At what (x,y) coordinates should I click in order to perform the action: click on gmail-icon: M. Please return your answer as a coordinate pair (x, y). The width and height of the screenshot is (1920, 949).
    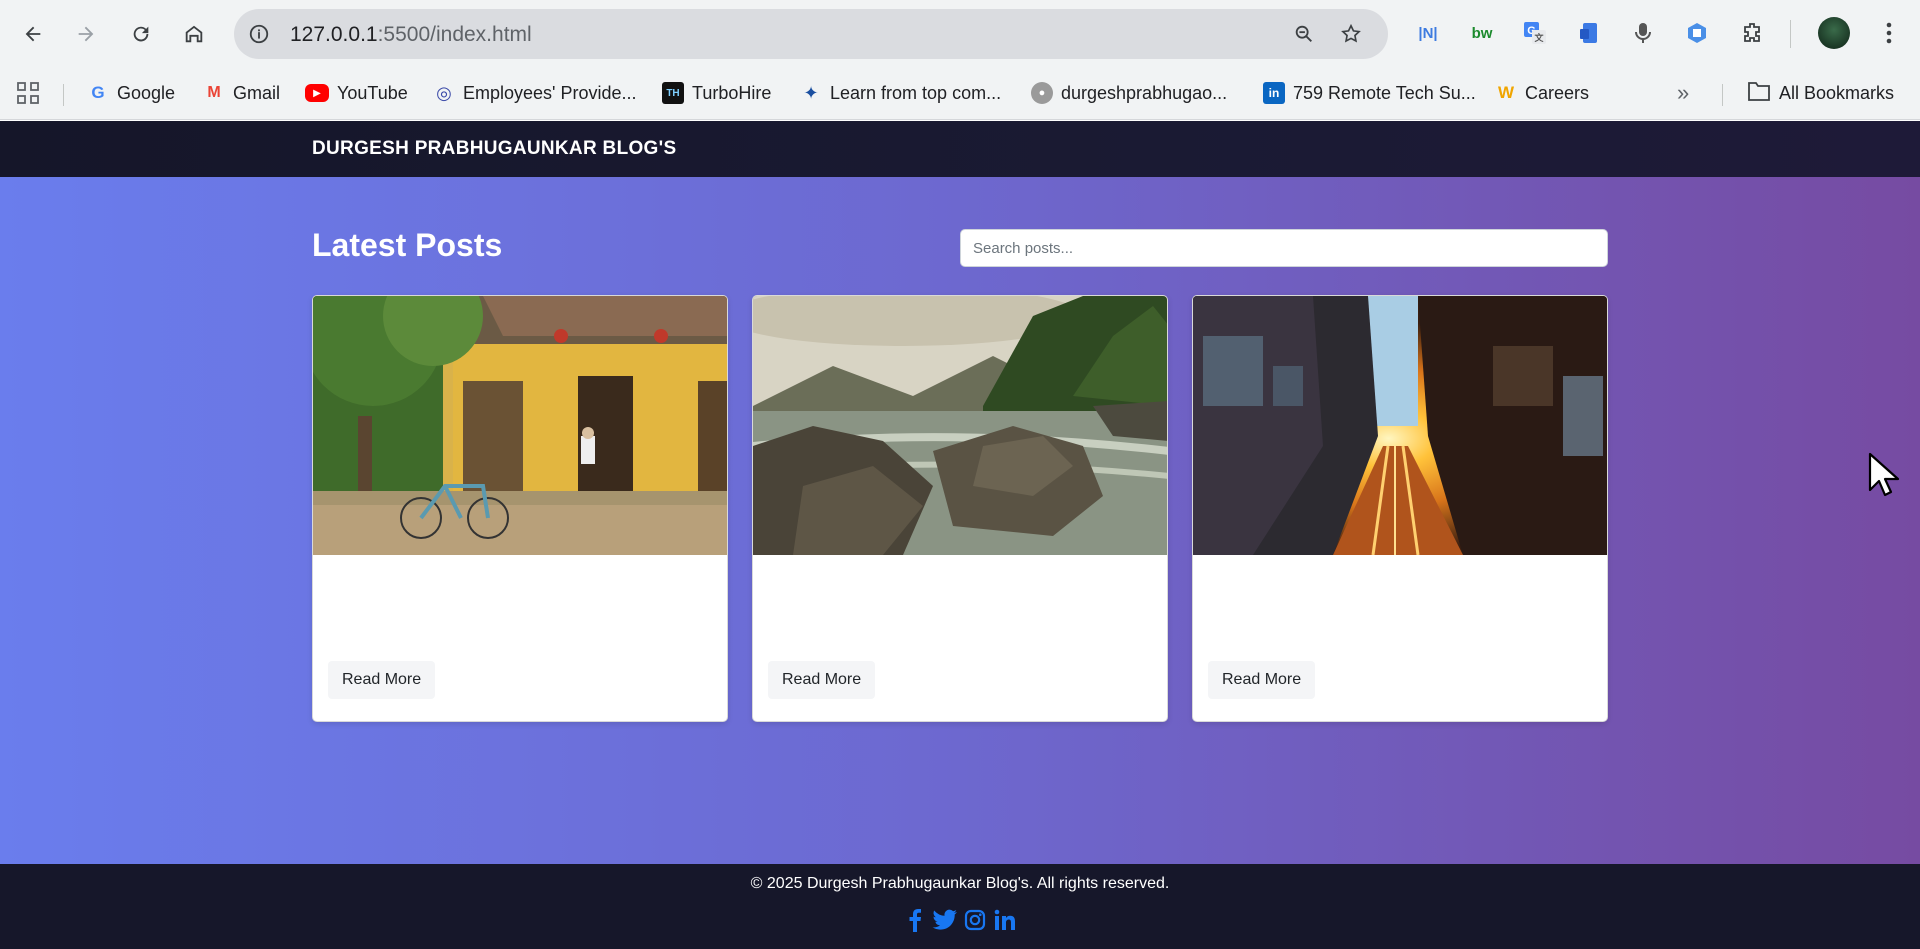
    Looking at the image, I should click on (214, 92).